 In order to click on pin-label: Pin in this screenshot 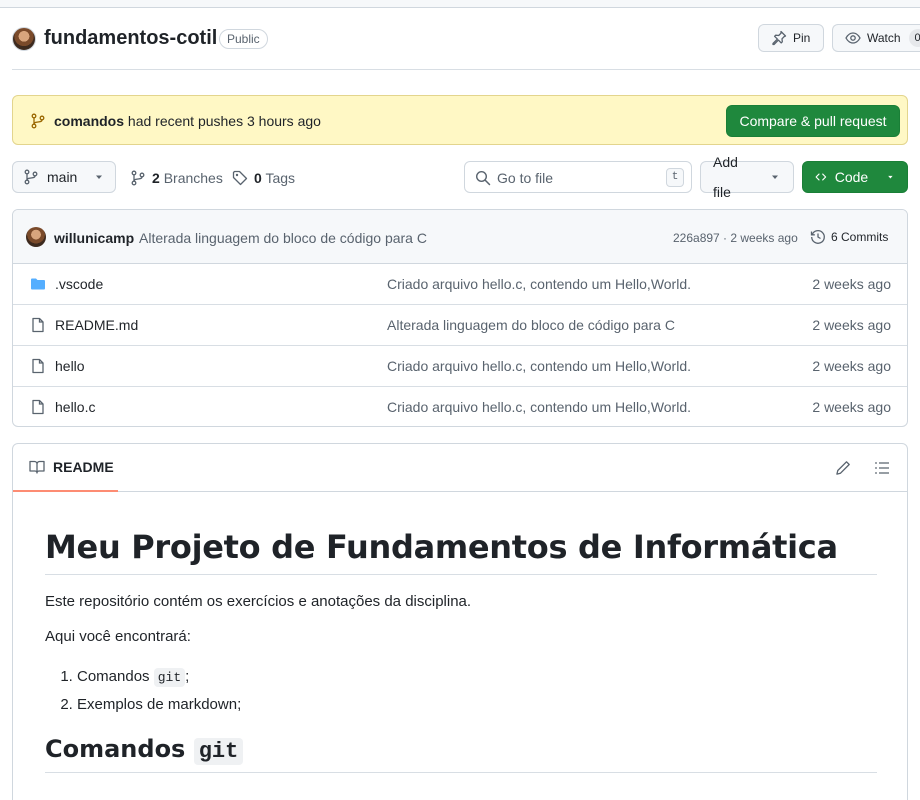, I will do `click(802, 38)`.